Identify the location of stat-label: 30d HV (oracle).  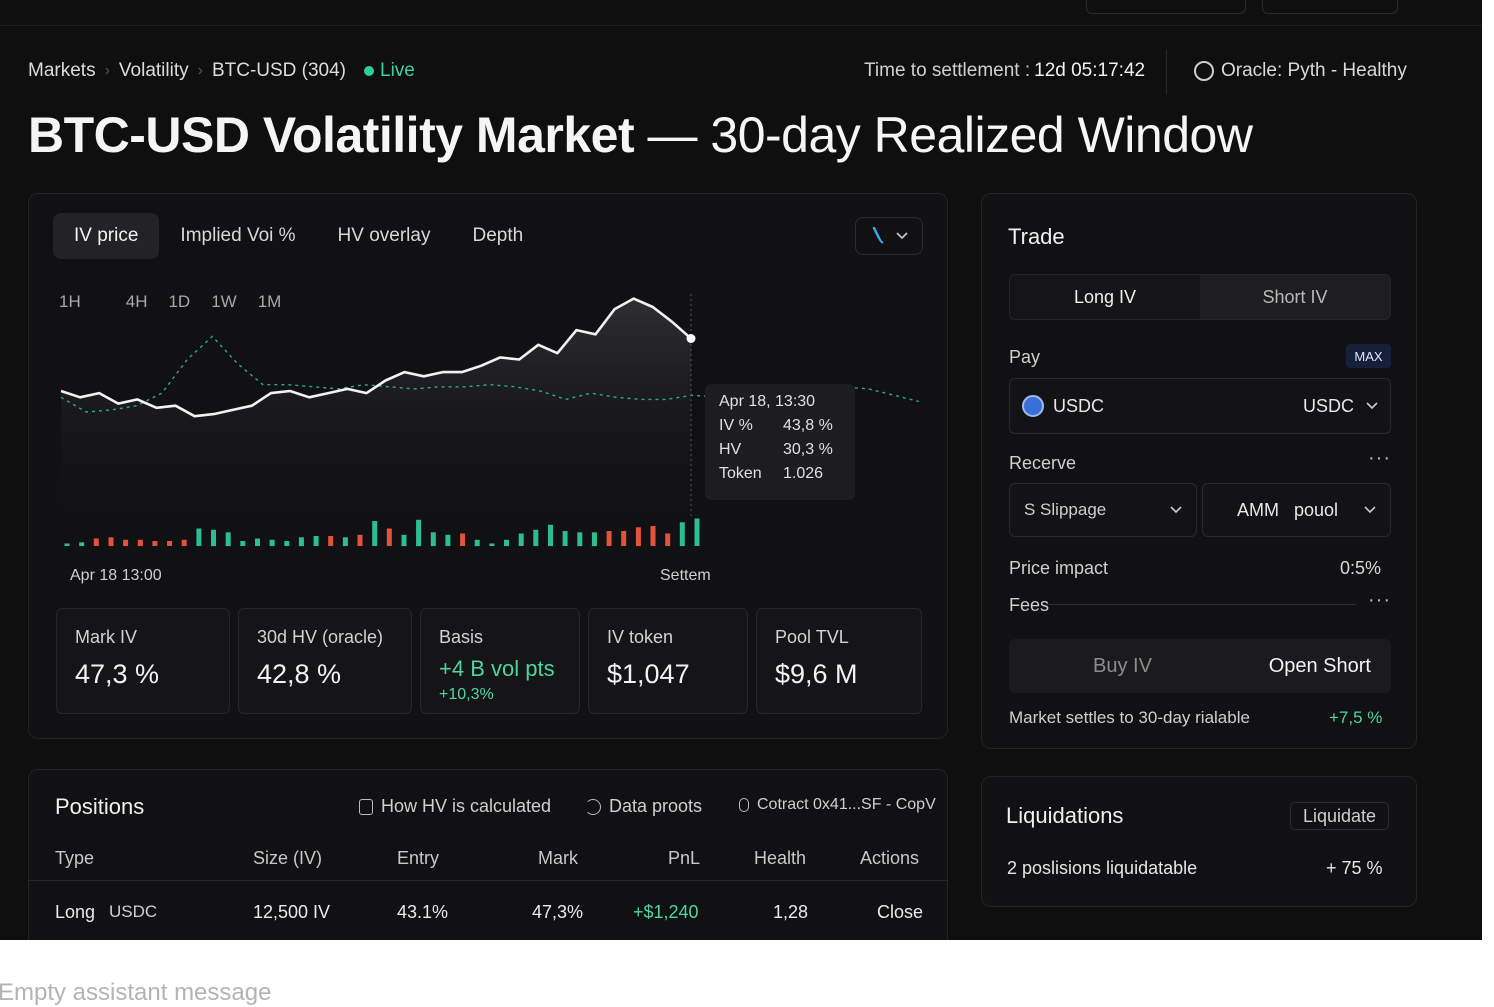
(320, 637).